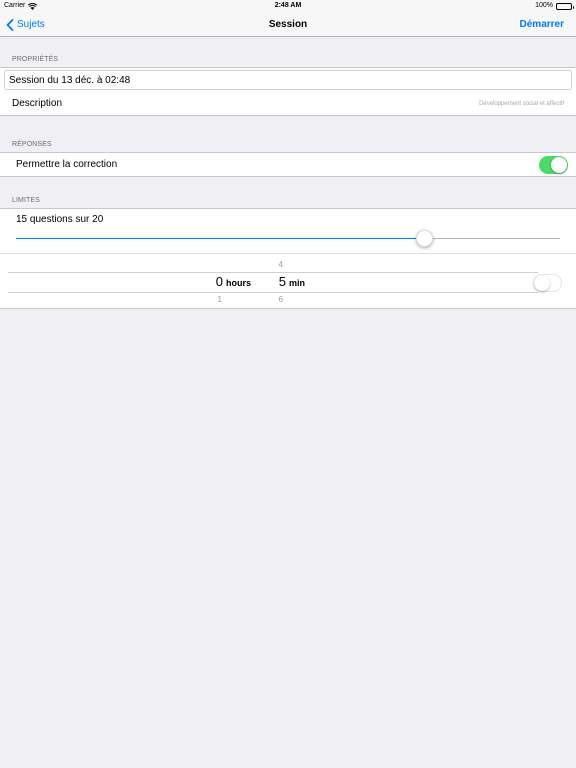 The height and width of the screenshot is (768, 576). I want to click on section-header-limits: LIMITES, so click(26, 200).